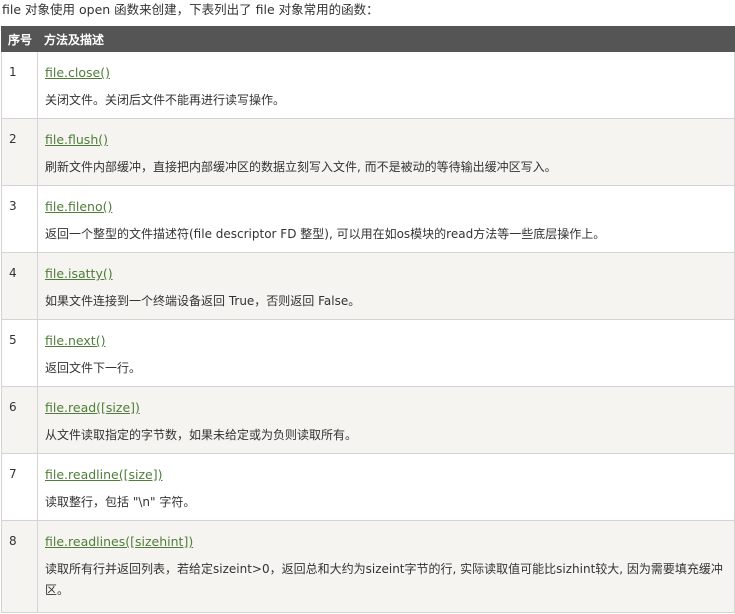  I want to click on header-number: 序号, so click(19, 39).